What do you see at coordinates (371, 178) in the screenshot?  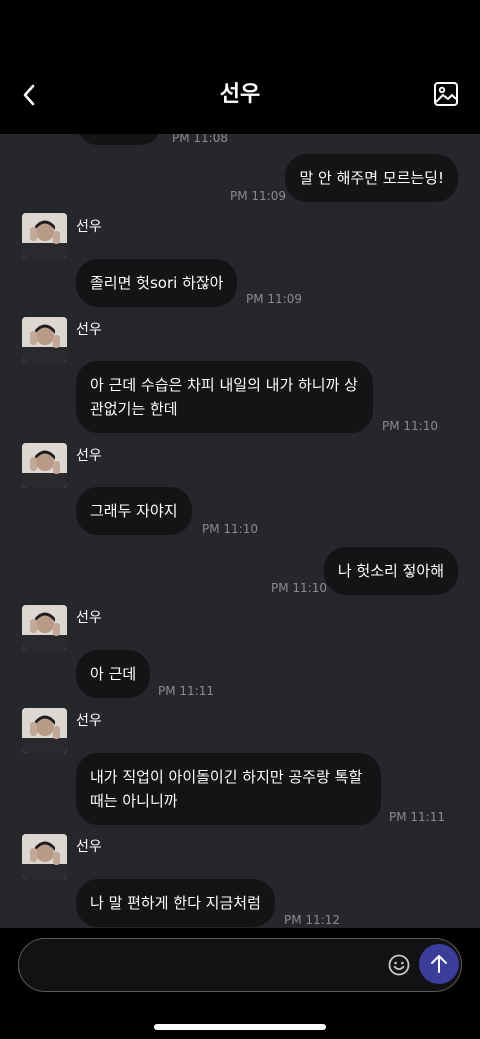 I see `message-bubble-sent: 말 안 해주면 모르는딩!` at bounding box center [371, 178].